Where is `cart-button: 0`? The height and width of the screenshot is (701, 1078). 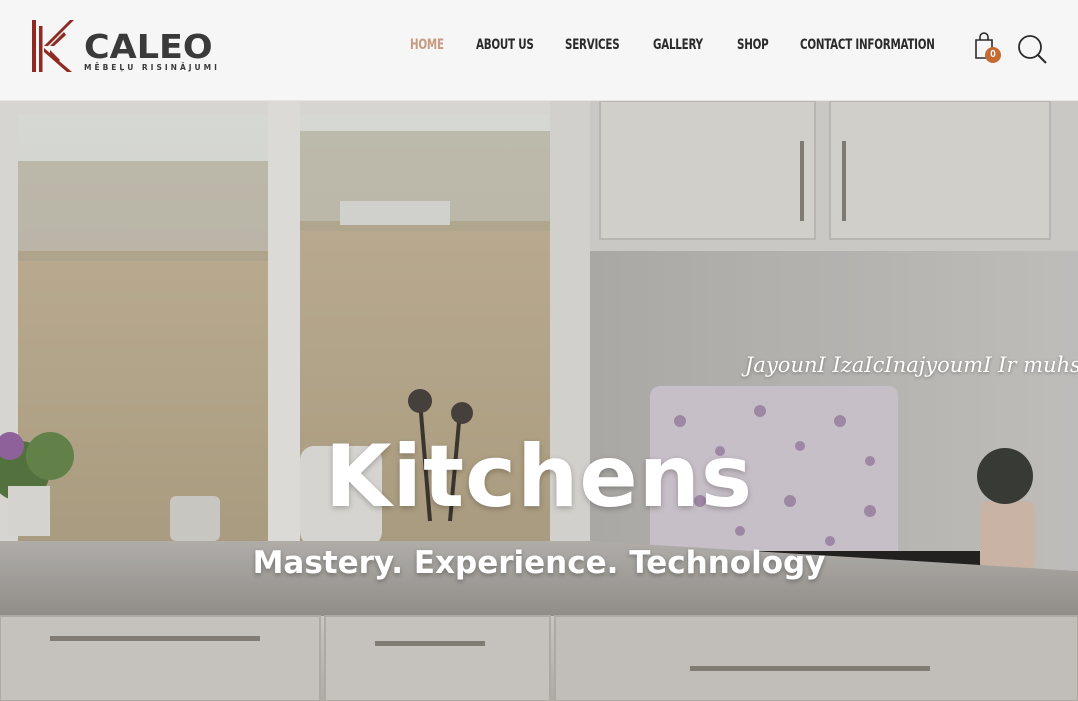 cart-button: 0 is located at coordinates (987, 47).